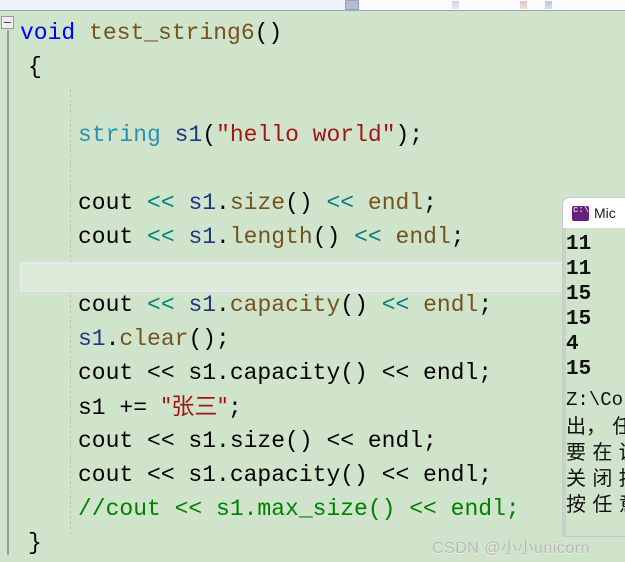 The image size is (625, 562). I want to click on code-token: s1 +=, so click(119, 408).